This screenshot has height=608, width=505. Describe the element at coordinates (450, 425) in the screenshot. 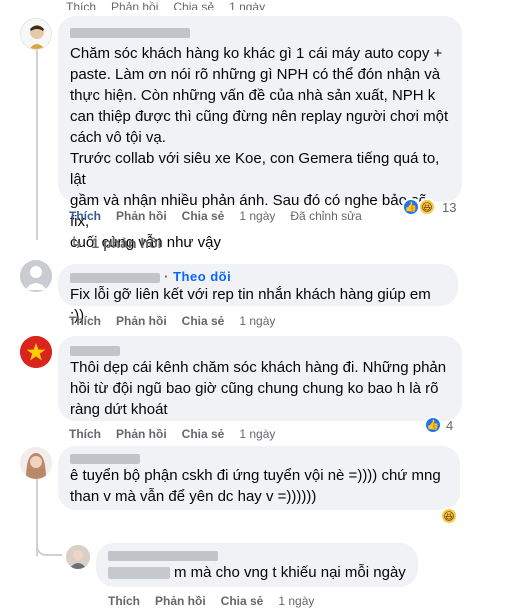

I see `reaction-count: 4` at that location.